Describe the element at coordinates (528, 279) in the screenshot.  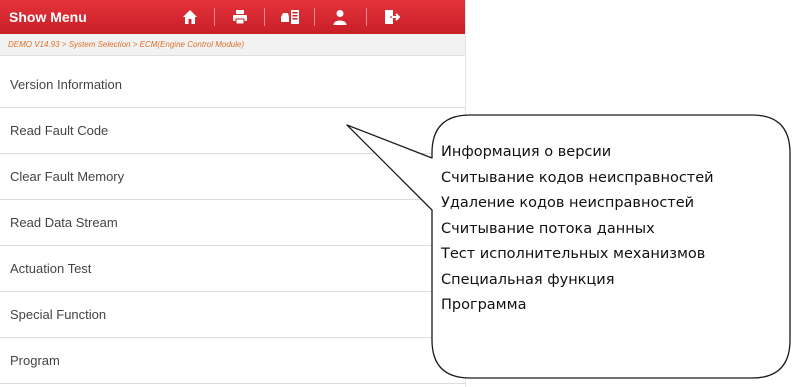
I see `callout-line-special-function: Специальная функция` at that location.